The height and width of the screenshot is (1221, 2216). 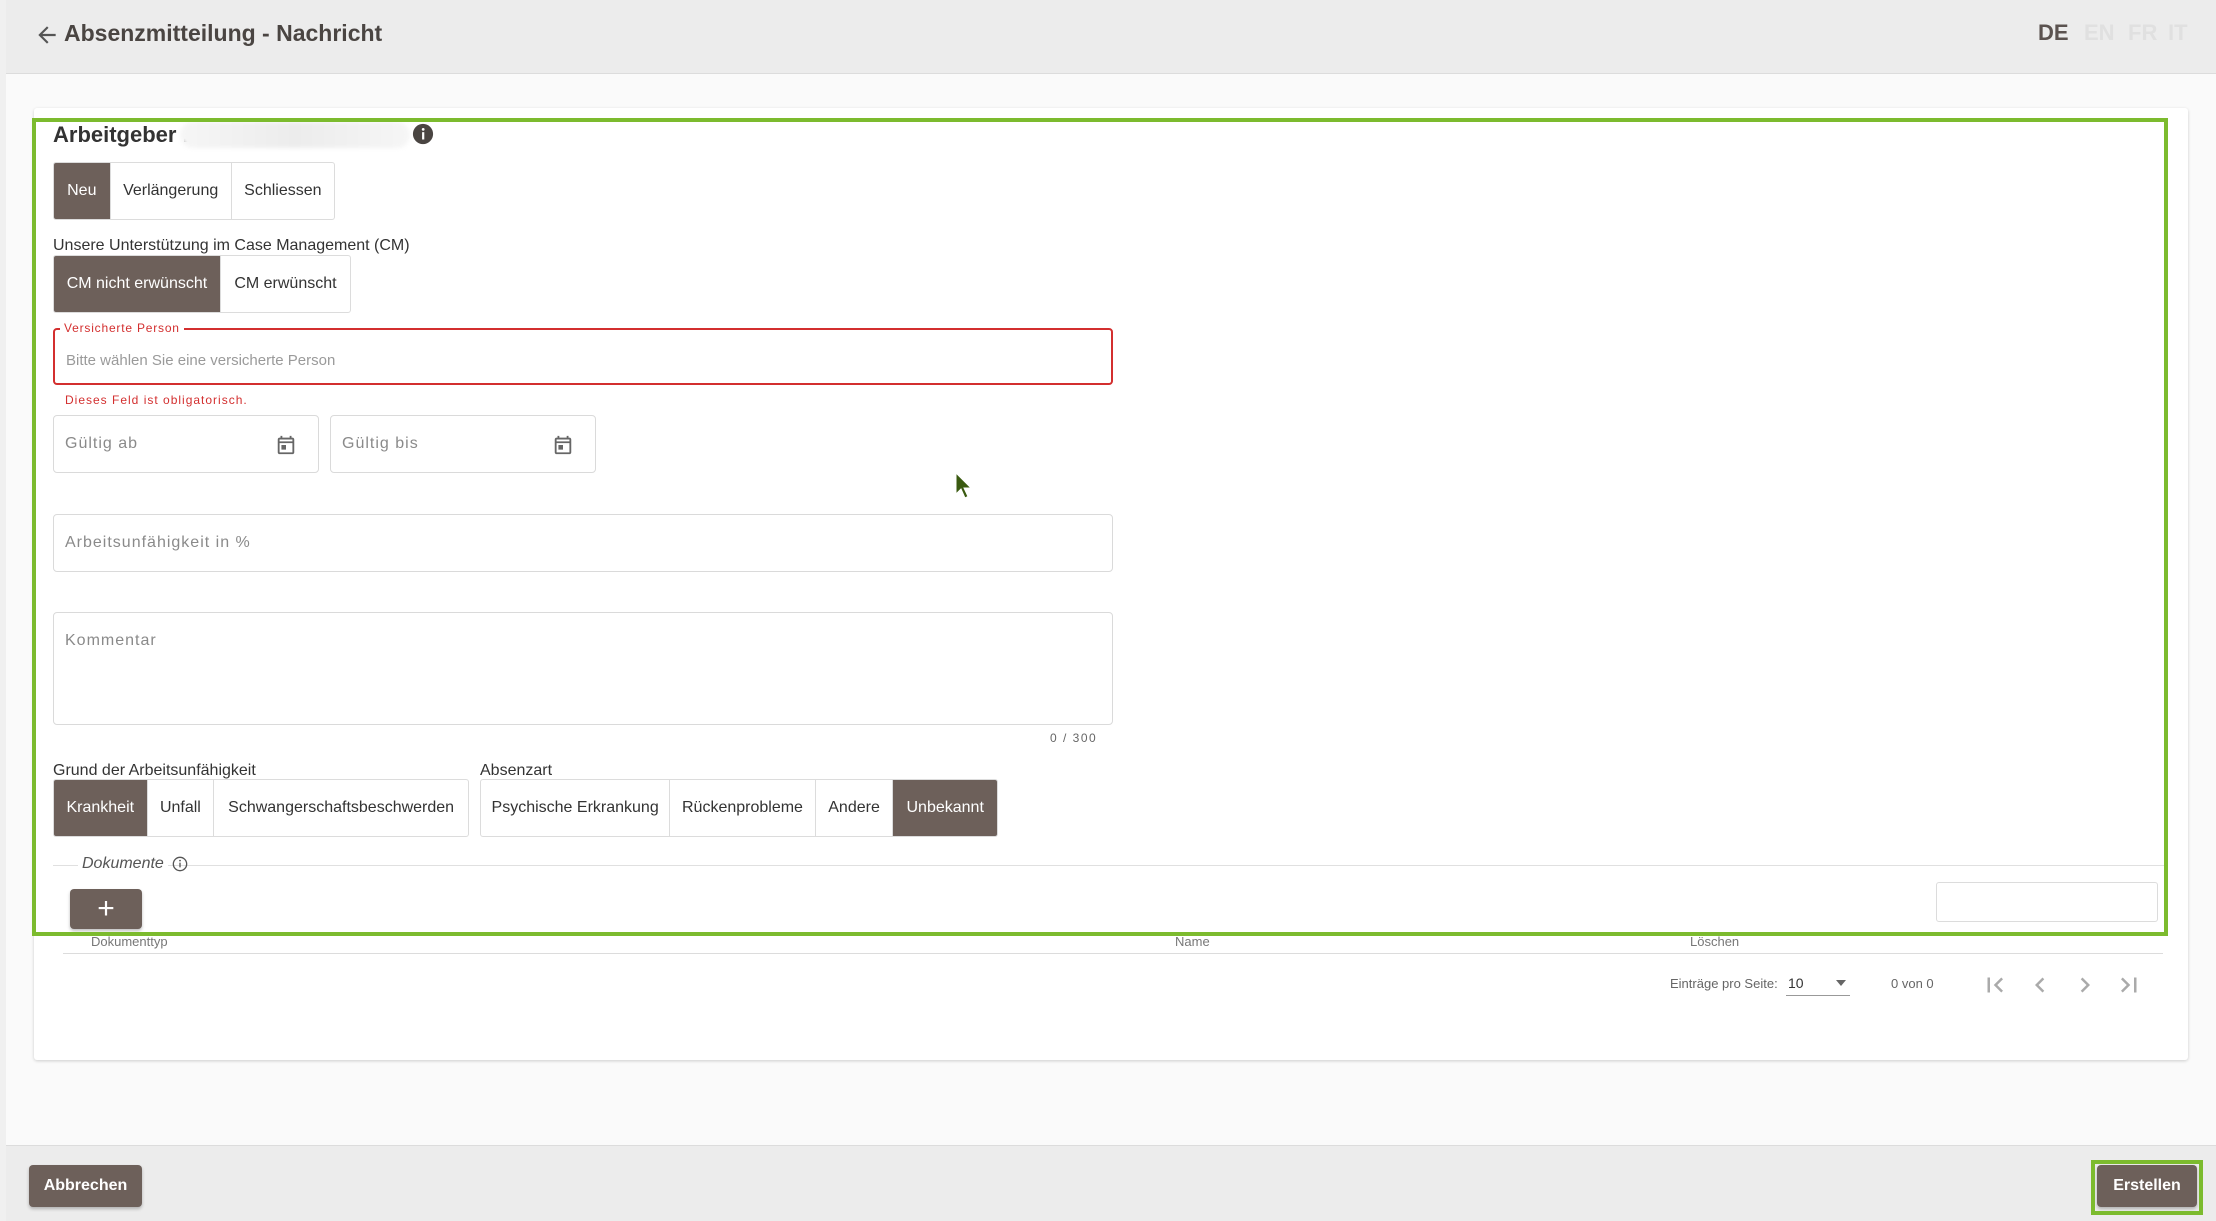 What do you see at coordinates (1113, 953) in the screenshot?
I see `table-header-divider` at bounding box center [1113, 953].